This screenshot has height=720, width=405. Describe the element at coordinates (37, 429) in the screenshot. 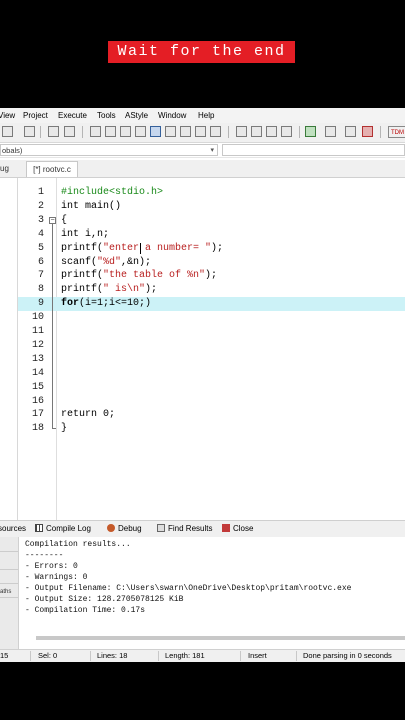

I see `line-number: 18` at that location.